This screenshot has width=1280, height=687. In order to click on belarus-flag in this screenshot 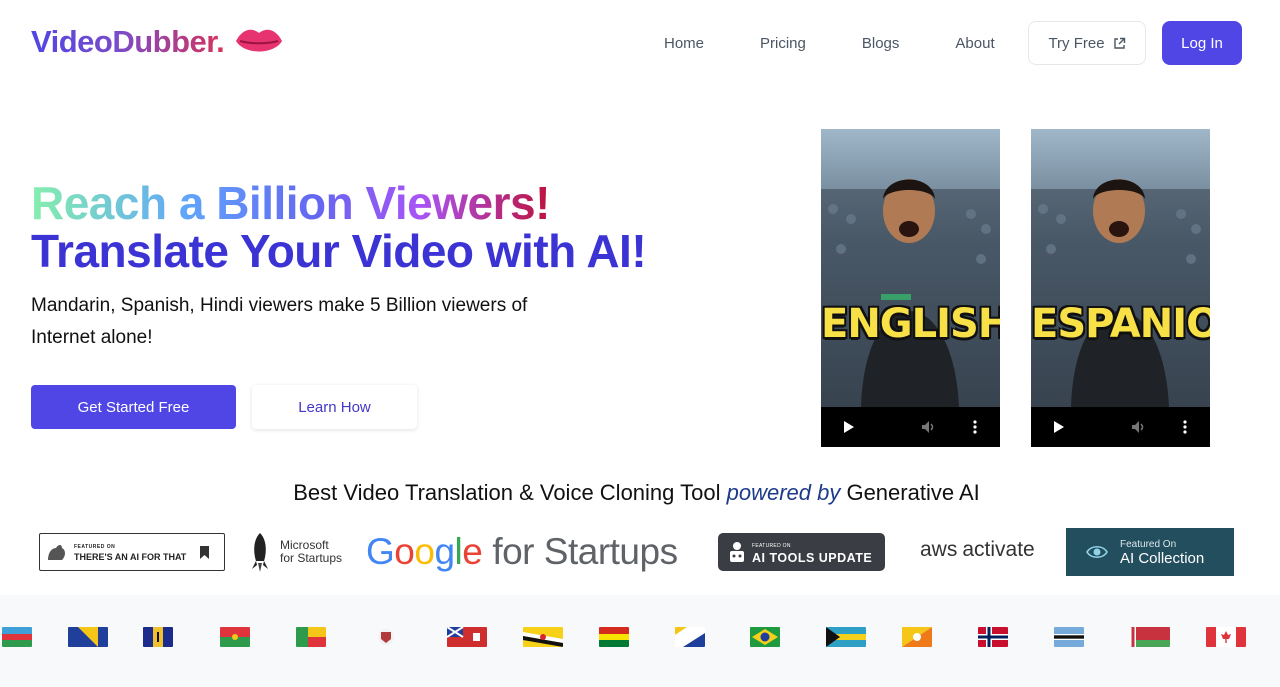, I will do `click(1150, 637)`.